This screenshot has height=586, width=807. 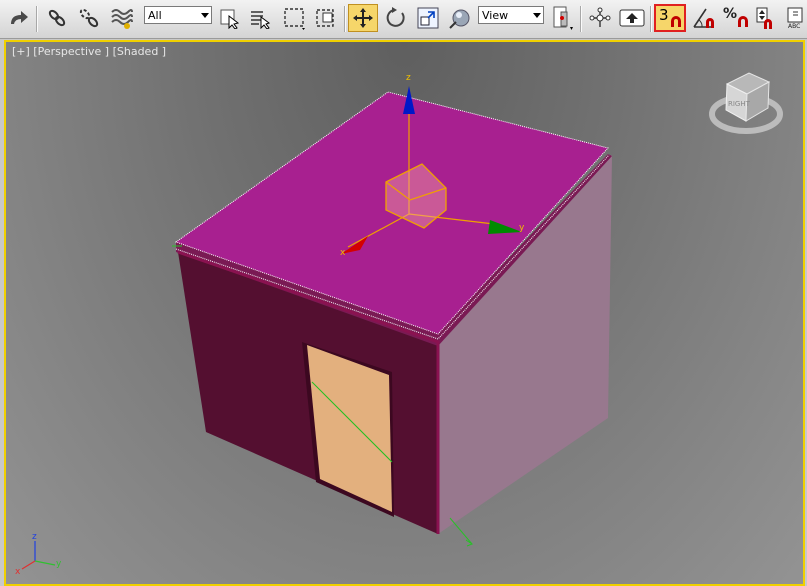 I want to click on select-and-move-button, so click(x=363, y=18).